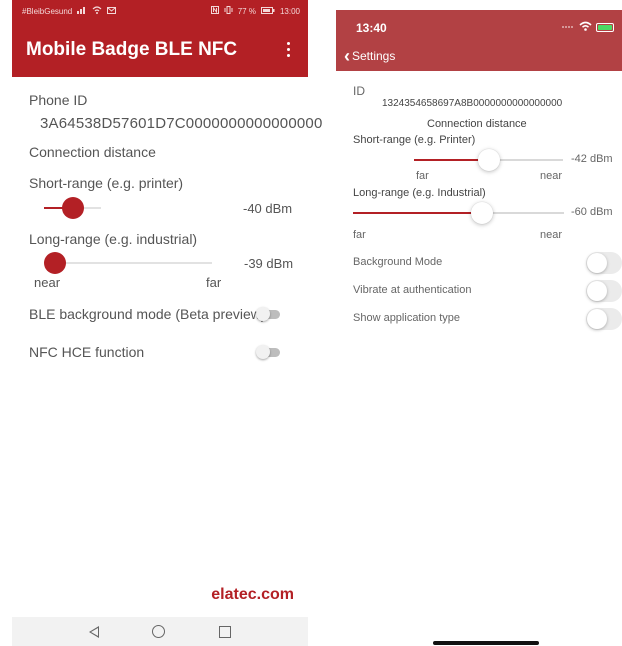 This screenshot has height=646, width=622. Describe the element at coordinates (269, 314) in the screenshot. I see `ble-background-toggle` at that location.